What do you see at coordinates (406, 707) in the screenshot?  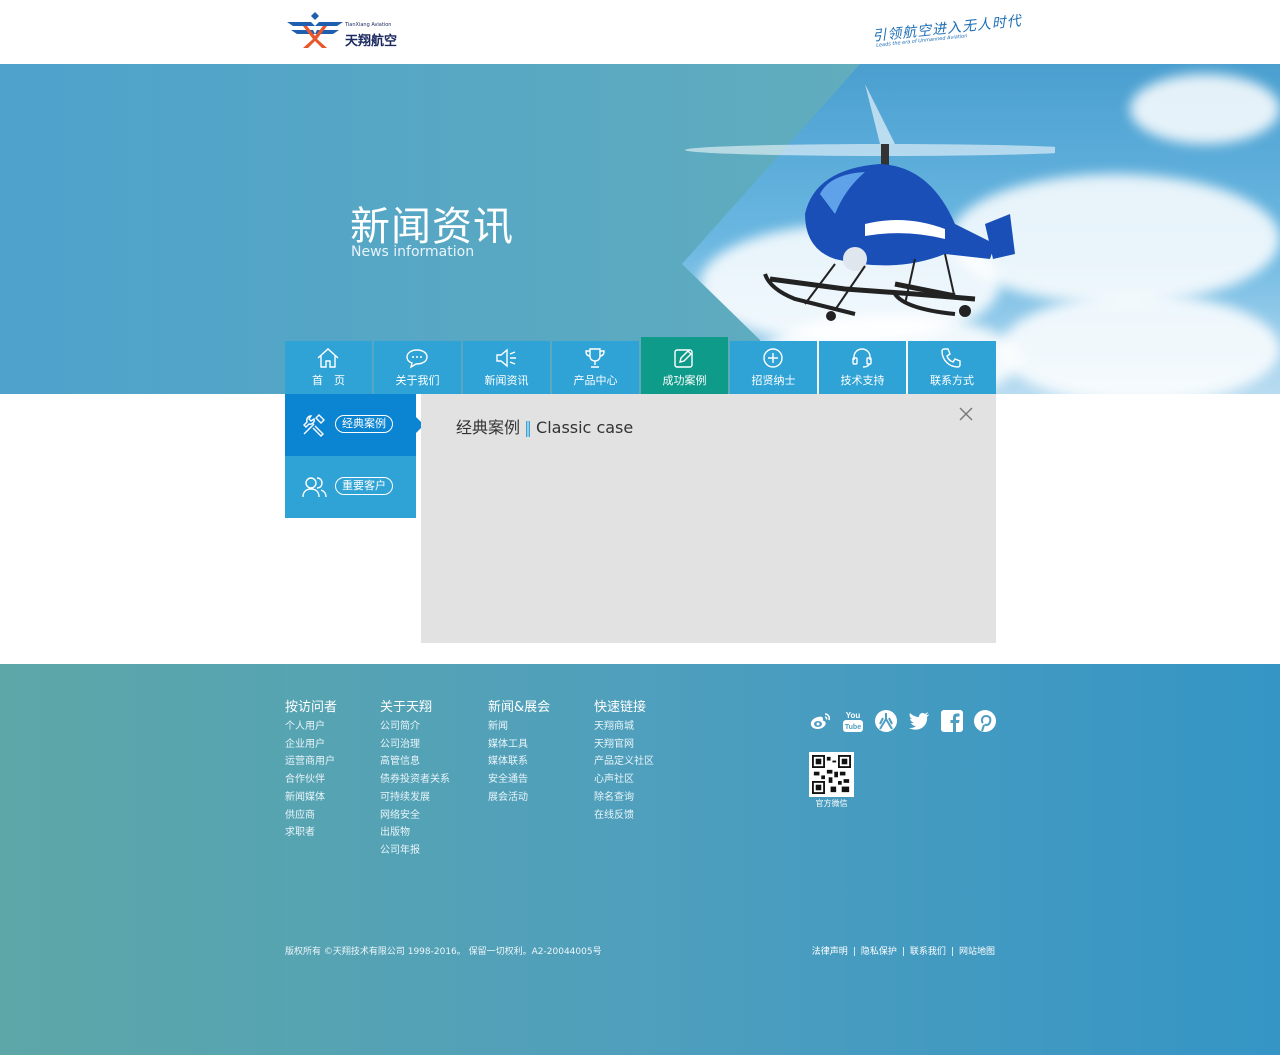 I see `footer-column-title: 关于天翔` at bounding box center [406, 707].